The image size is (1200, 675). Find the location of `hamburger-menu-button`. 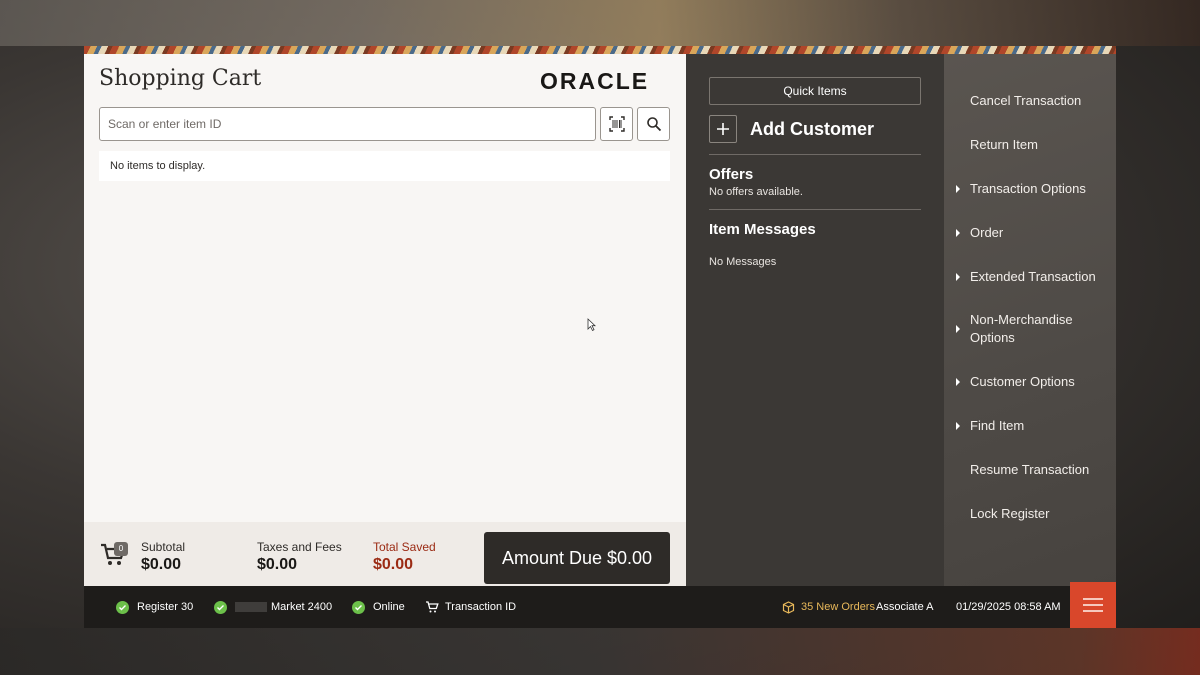

hamburger-menu-button is located at coordinates (1093, 605).